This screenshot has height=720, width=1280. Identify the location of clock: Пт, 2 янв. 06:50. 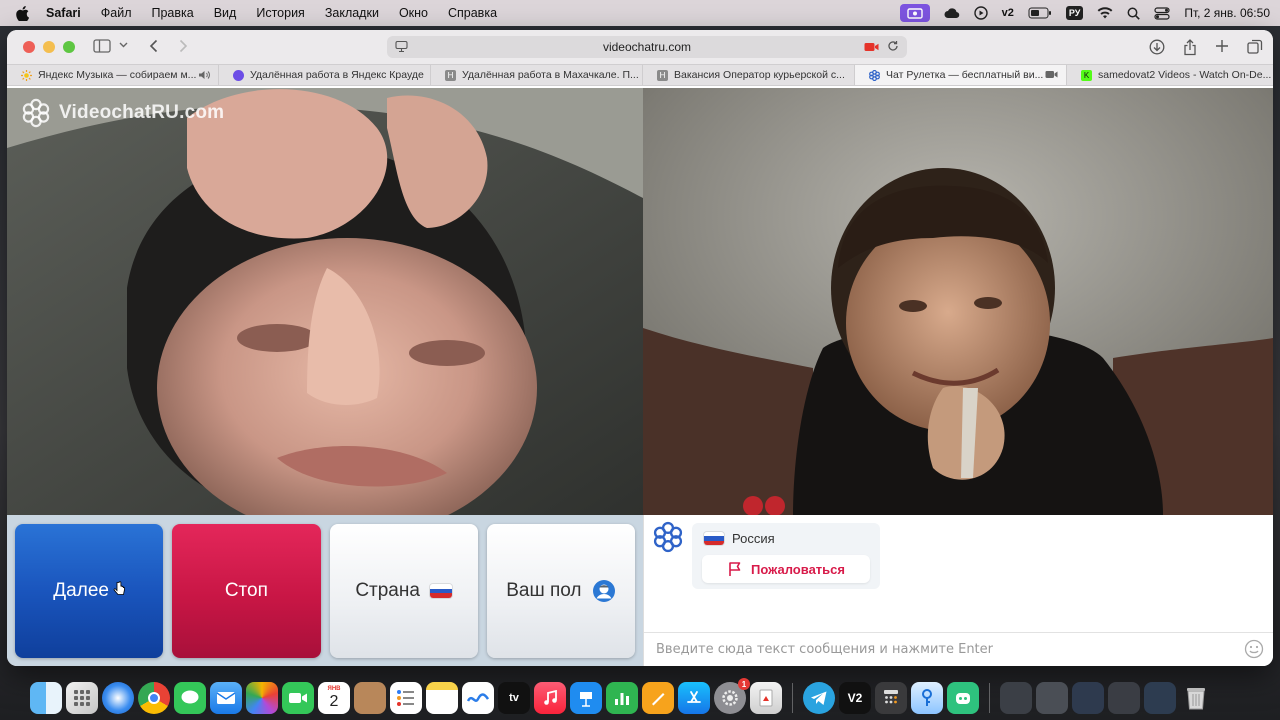
(1227, 13).